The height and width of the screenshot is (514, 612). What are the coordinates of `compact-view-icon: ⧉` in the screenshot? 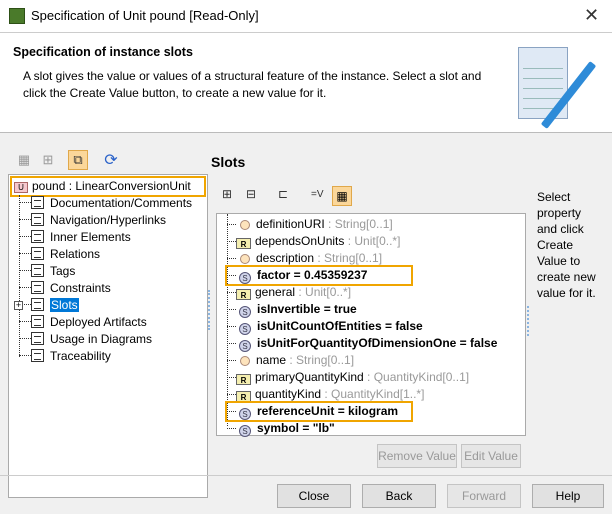 It's located at (78, 160).